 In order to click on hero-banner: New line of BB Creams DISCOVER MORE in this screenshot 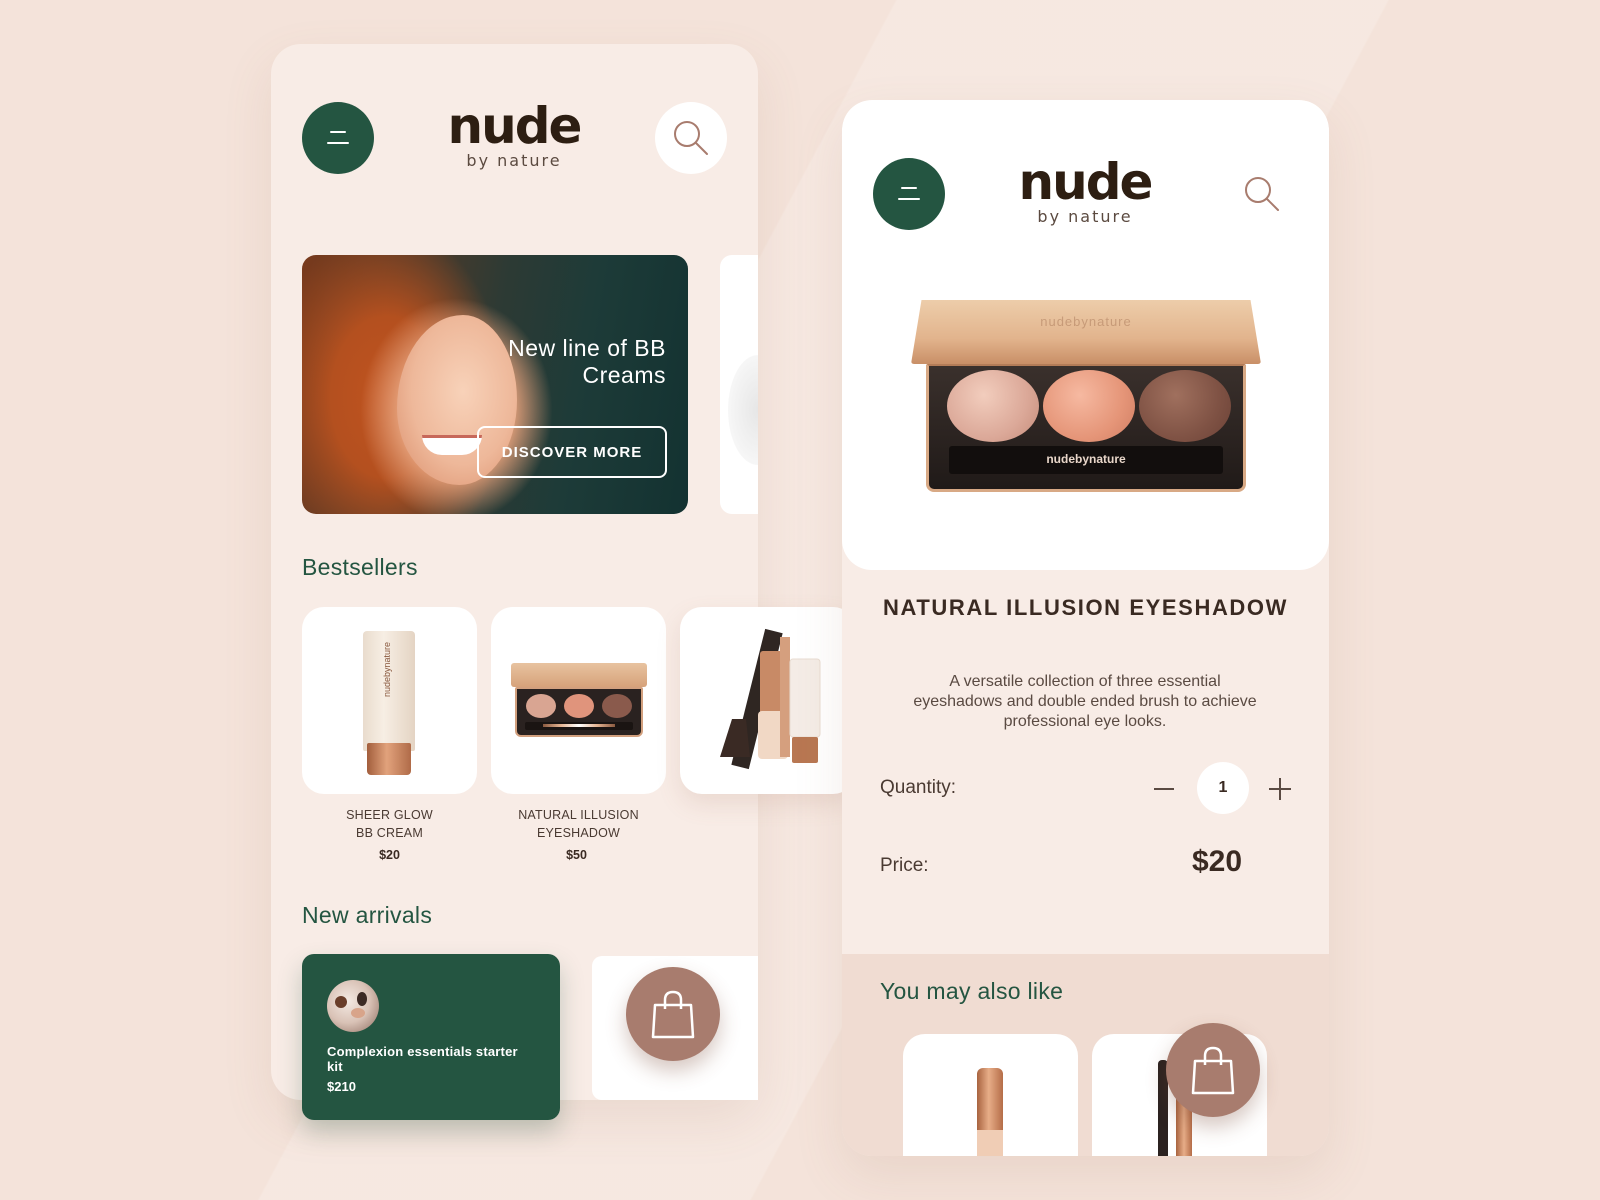, I will do `click(495, 384)`.